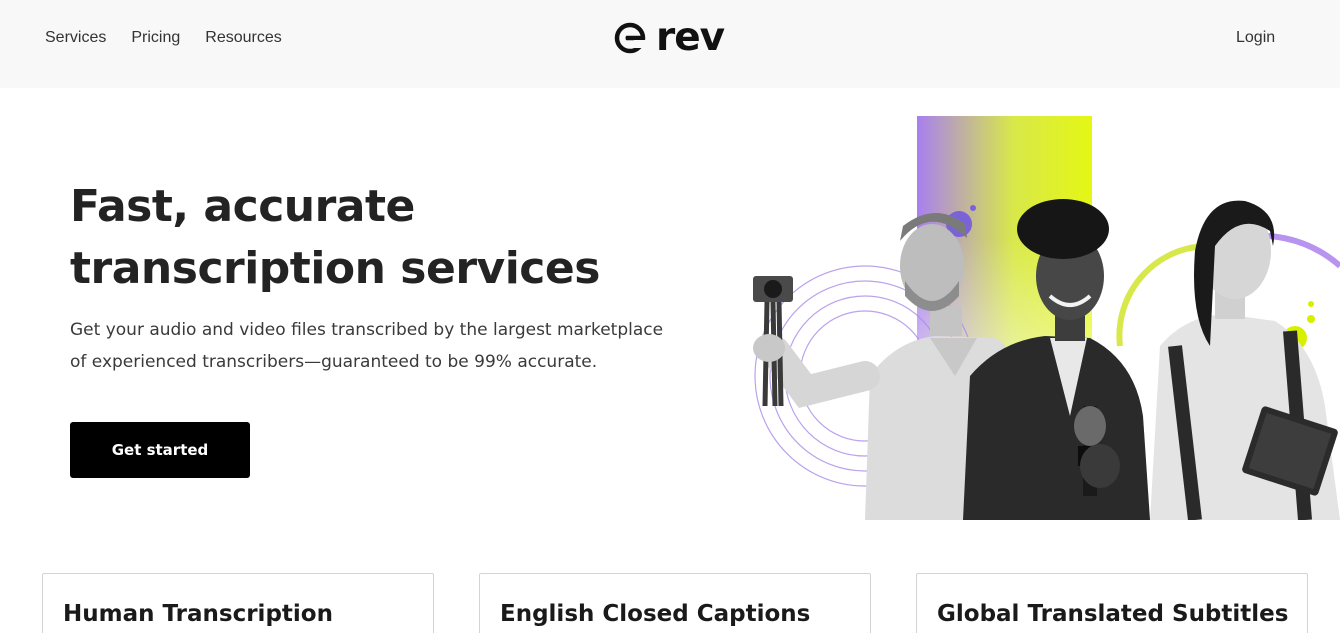 This screenshot has width=1340, height=633. Describe the element at coordinates (335, 268) in the screenshot. I see `hero-title-line-2: transcription services` at that location.